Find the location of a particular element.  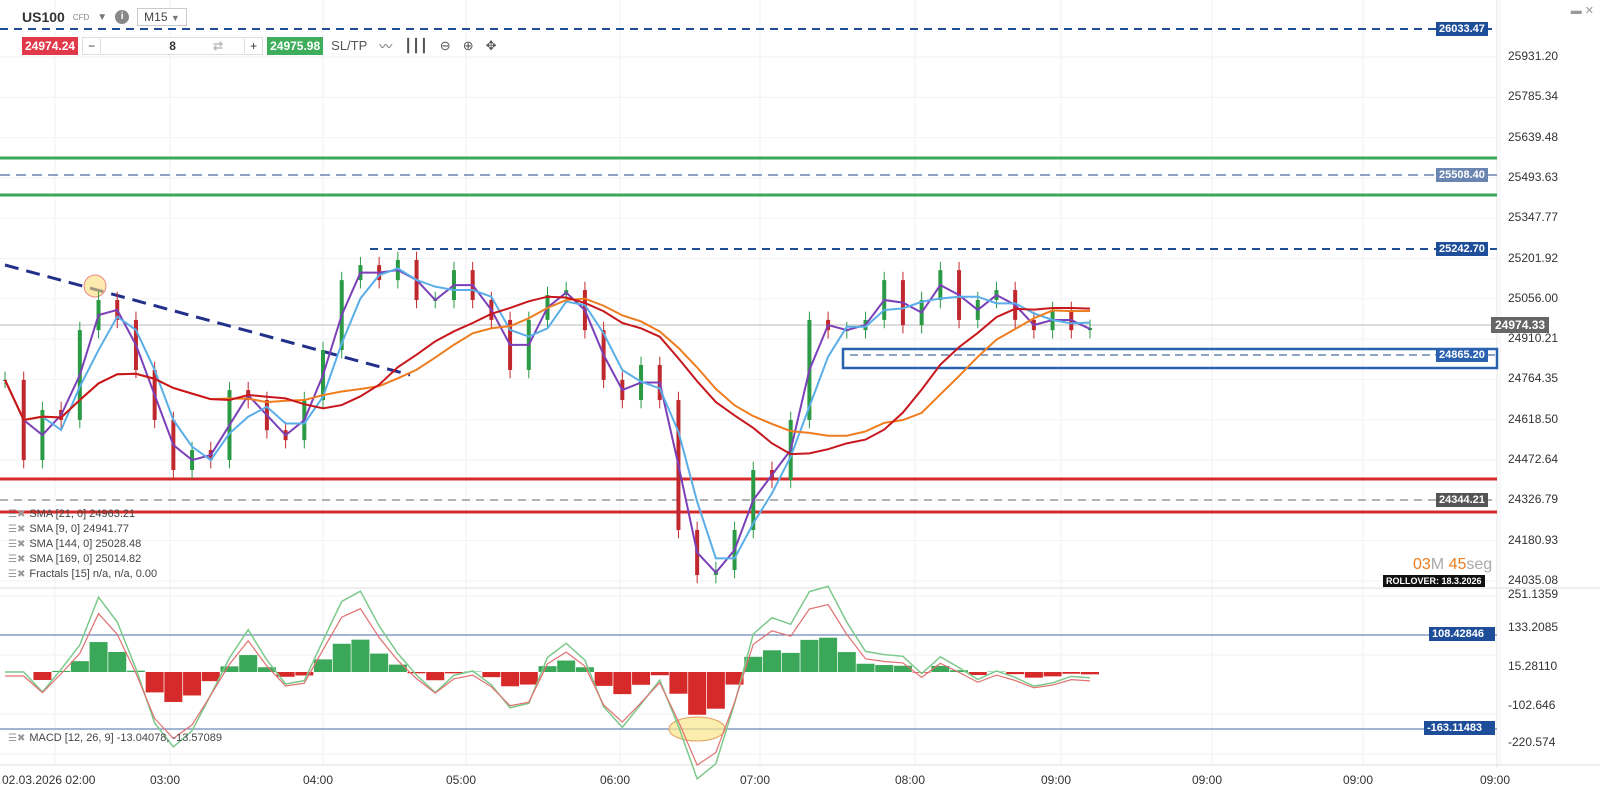

macd-tag-high: 108.42846 is located at coordinates (1462, 634).